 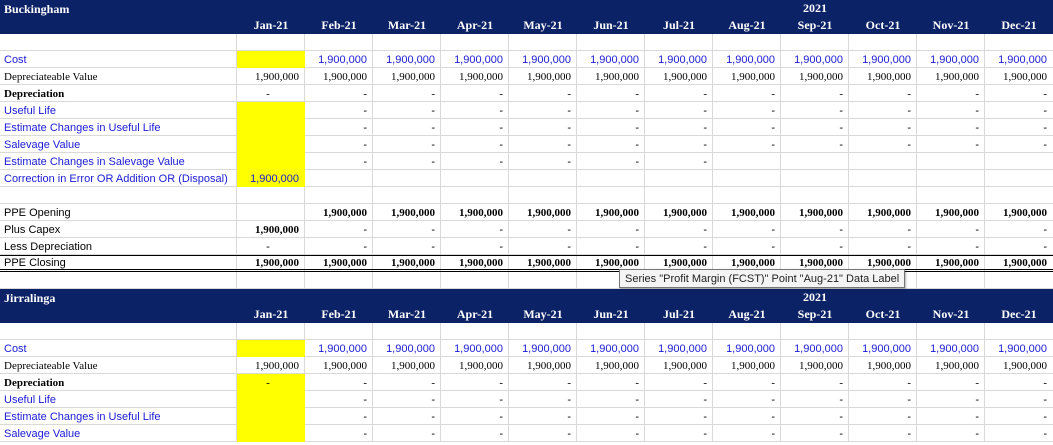 I want to click on month-header-oct-21: Oct-21, so click(x=883, y=314).